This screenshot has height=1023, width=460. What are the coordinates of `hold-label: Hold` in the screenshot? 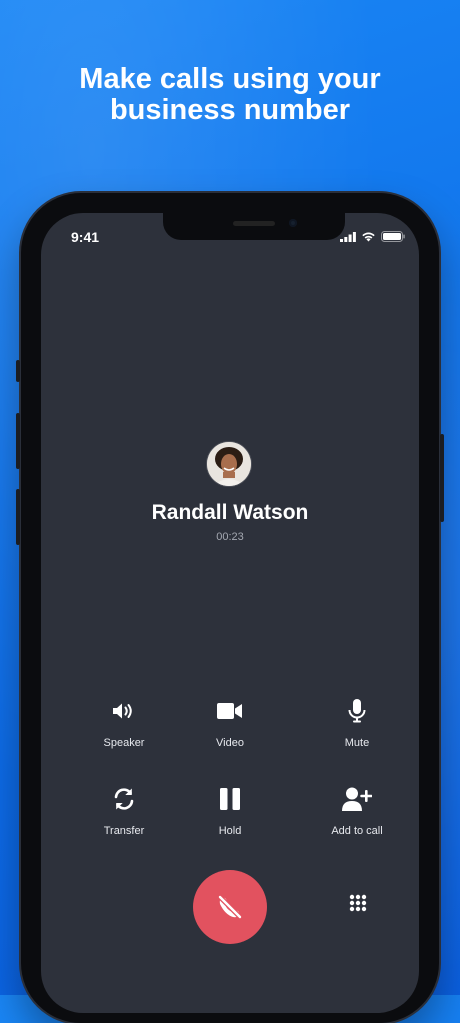 It's located at (230, 831).